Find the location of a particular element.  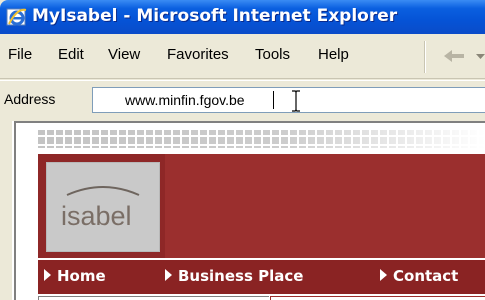

menu-favorites: Favorites is located at coordinates (198, 54).